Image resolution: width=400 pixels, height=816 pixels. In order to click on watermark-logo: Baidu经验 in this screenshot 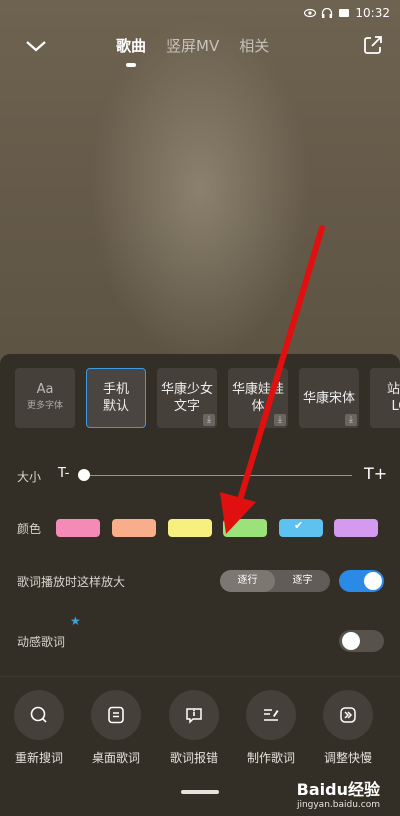, I will do `click(338, 789)`.